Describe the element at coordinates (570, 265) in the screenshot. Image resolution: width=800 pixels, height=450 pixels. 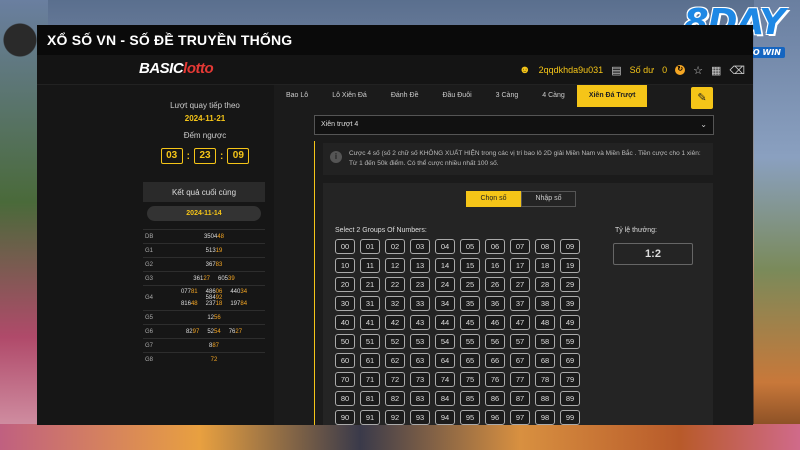
I see `number-button: 19` at that location.